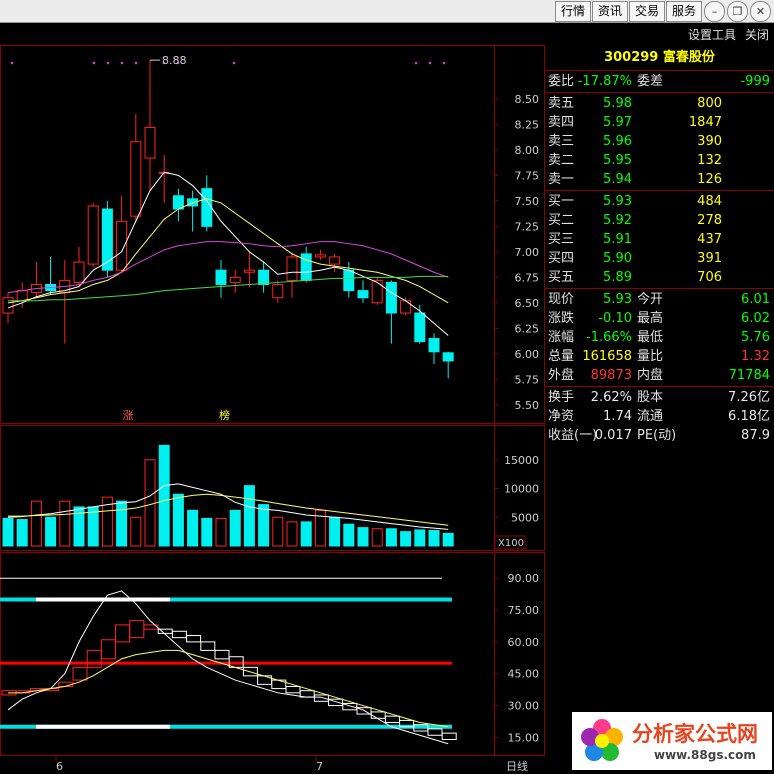 The height and width of the screenshot is (774, 774). Describe the element at coordinates (659, 397) in the screenshot. I see `stat-row: 换手 2.62% 股本 7.26亿` at that location.